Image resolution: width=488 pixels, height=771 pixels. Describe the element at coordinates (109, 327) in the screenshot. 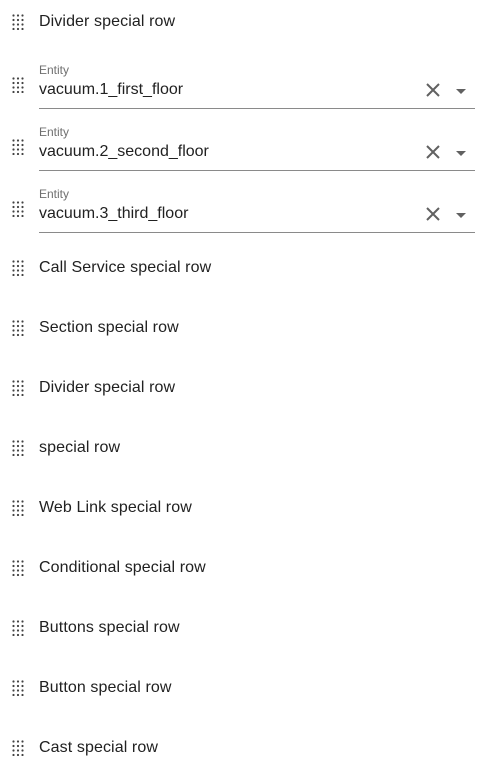

I see `special-row-label: Section special row` at that location.